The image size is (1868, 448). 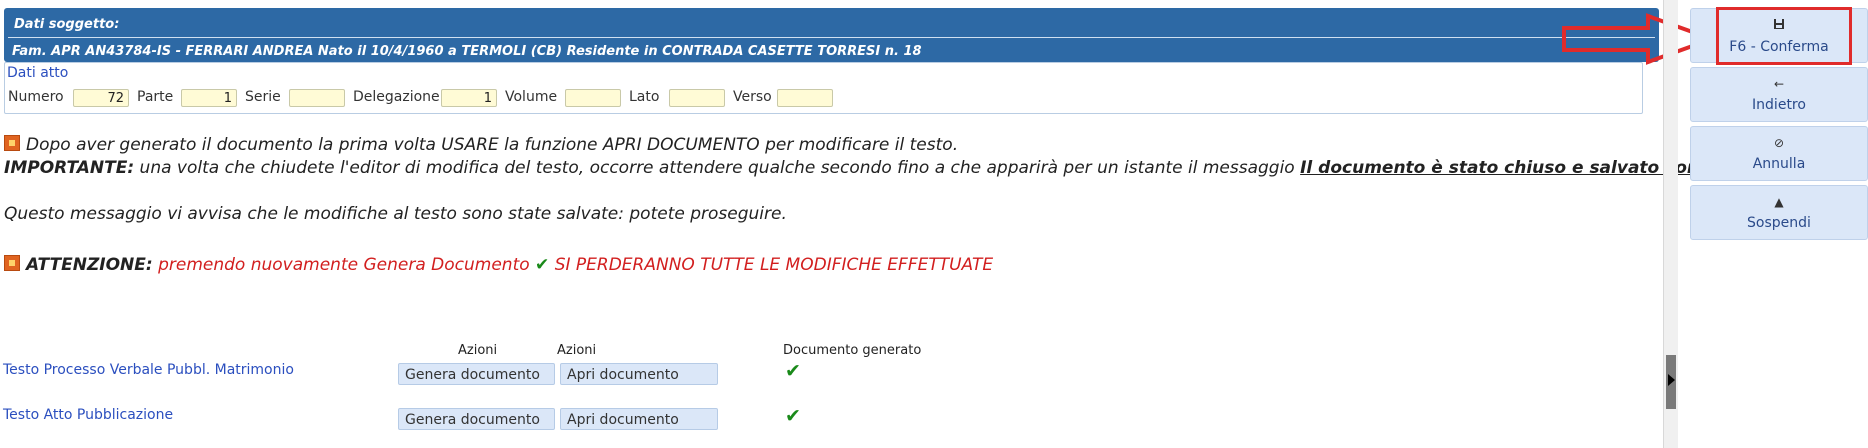 What do you see at coordinates (89, 265) in the screenshot?
I see `attention-label: ATTENZIONE:` at bounding box center [89, 265].